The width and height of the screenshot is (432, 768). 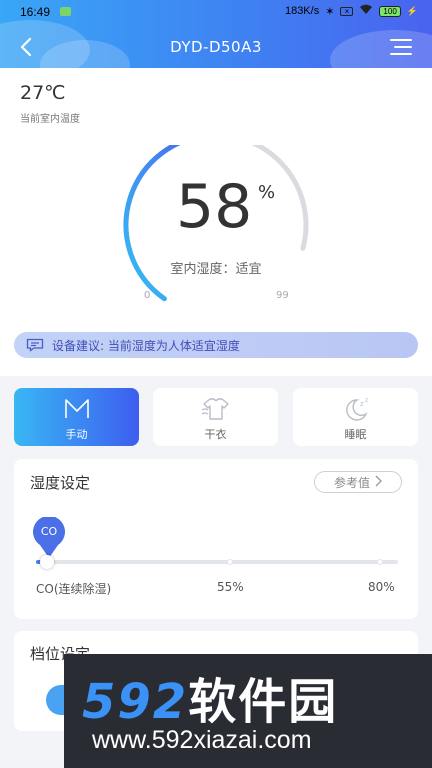 I want to click on device-advice-text: 设备建议: 当前湿度为人体适宜湿度, so click(x=146, y=345).